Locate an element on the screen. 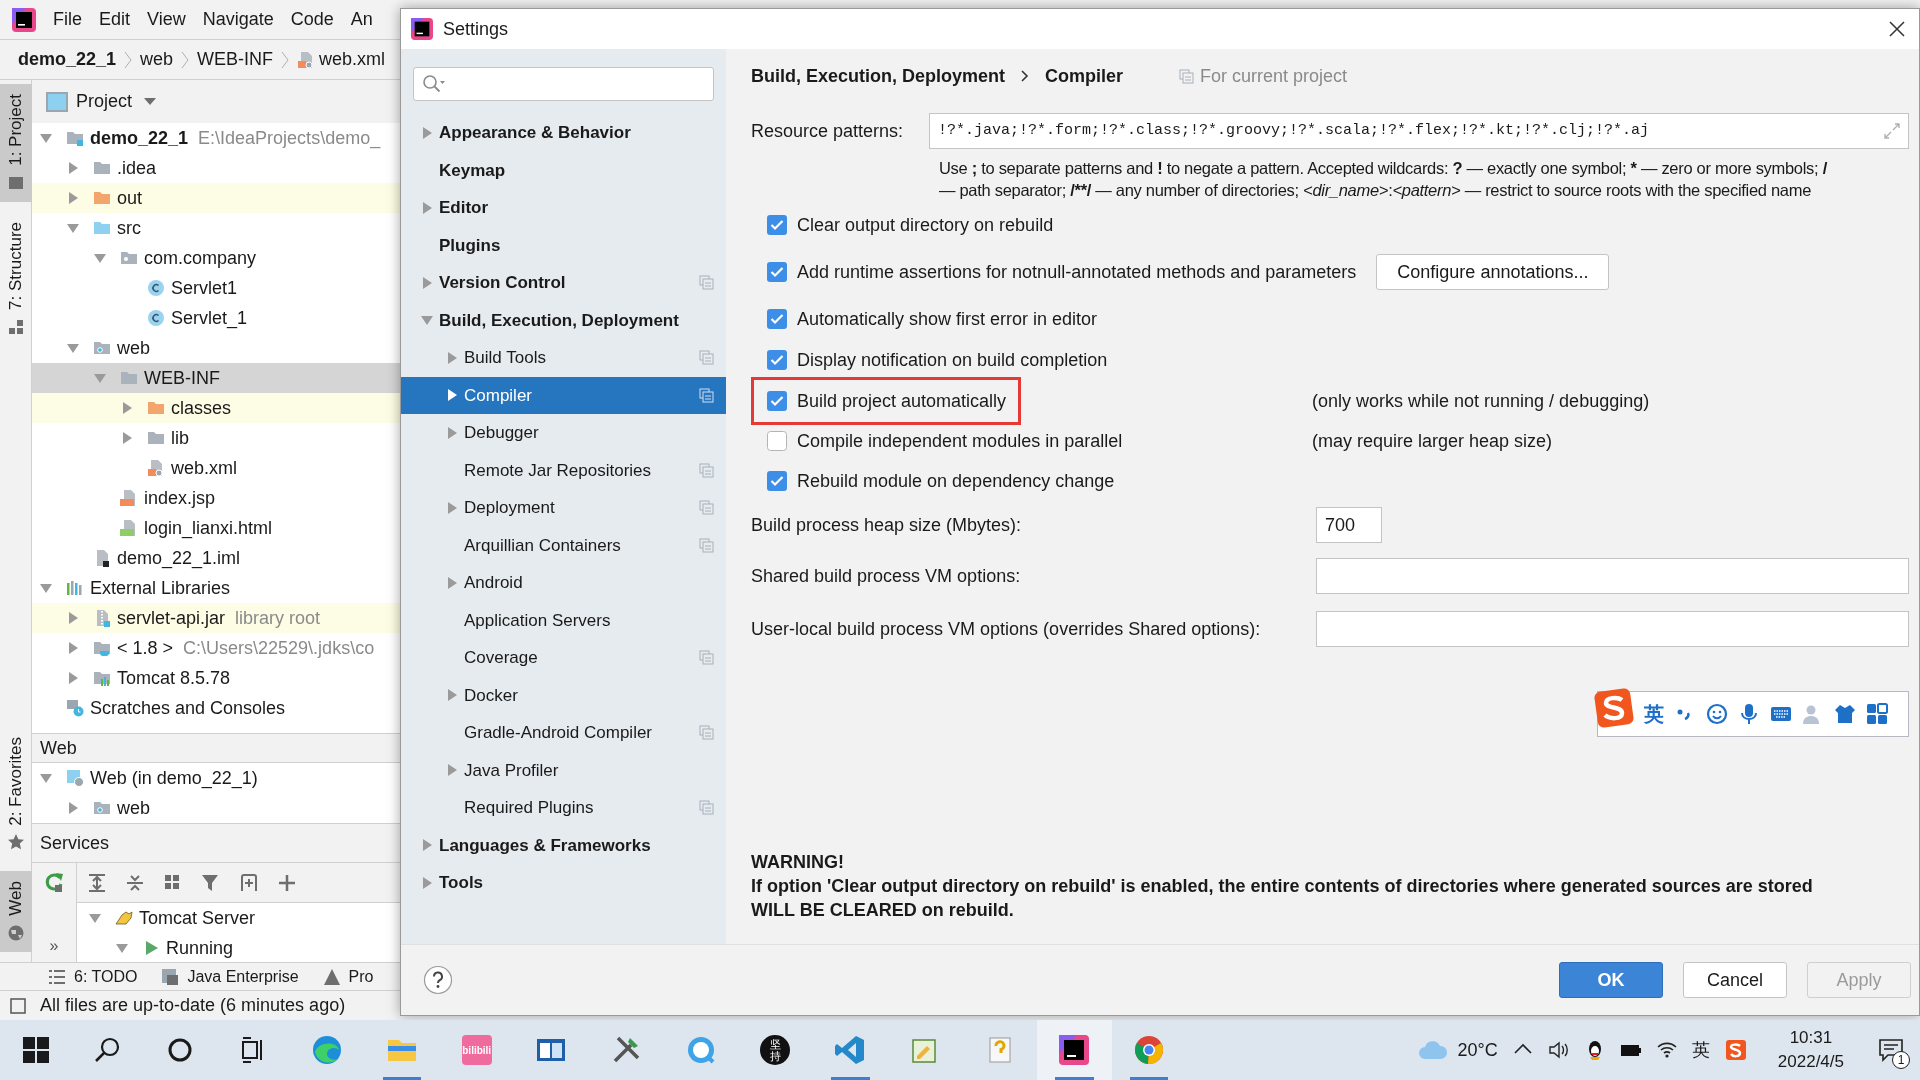 This screenshot has height=1080, width=1920. add-service-icon is located at coordinates (249, 882).